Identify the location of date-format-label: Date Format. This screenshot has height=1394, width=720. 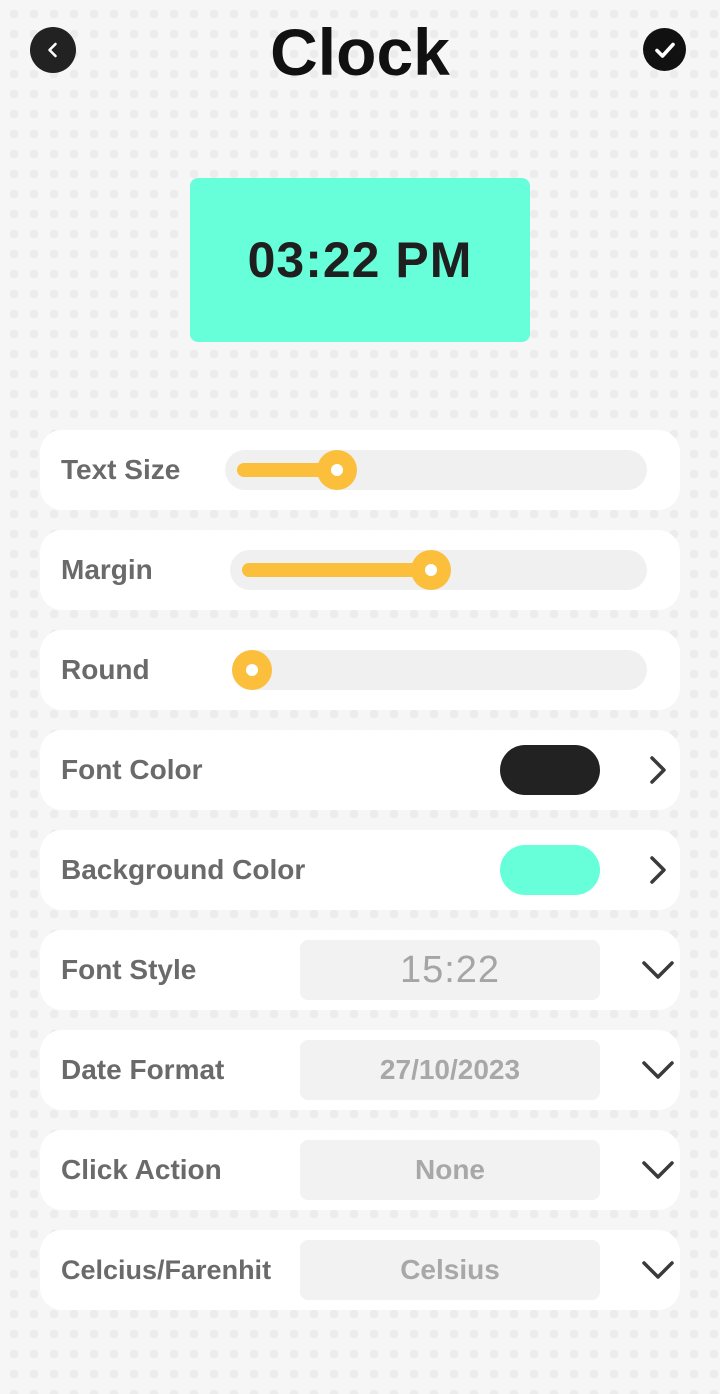
(143, 1069).